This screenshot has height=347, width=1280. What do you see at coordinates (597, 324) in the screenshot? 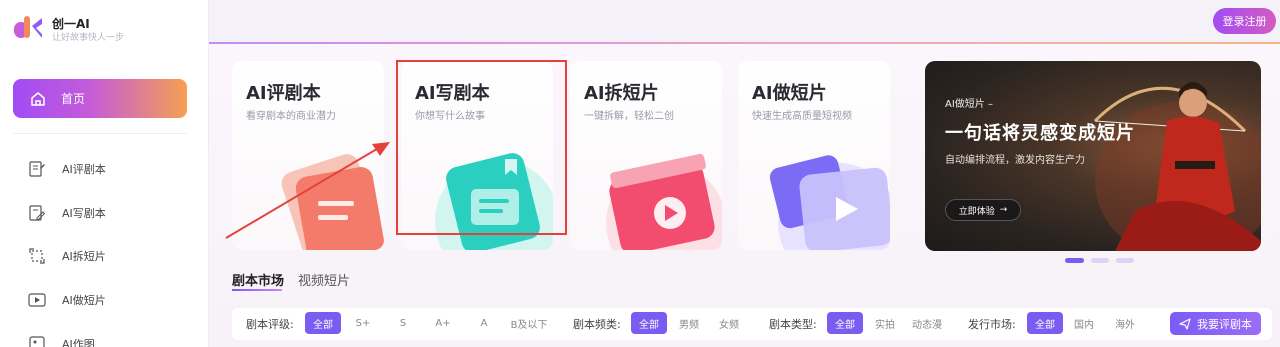
I see `filter-label-channel: 剧本频类:` at bounding box center [597, 324].